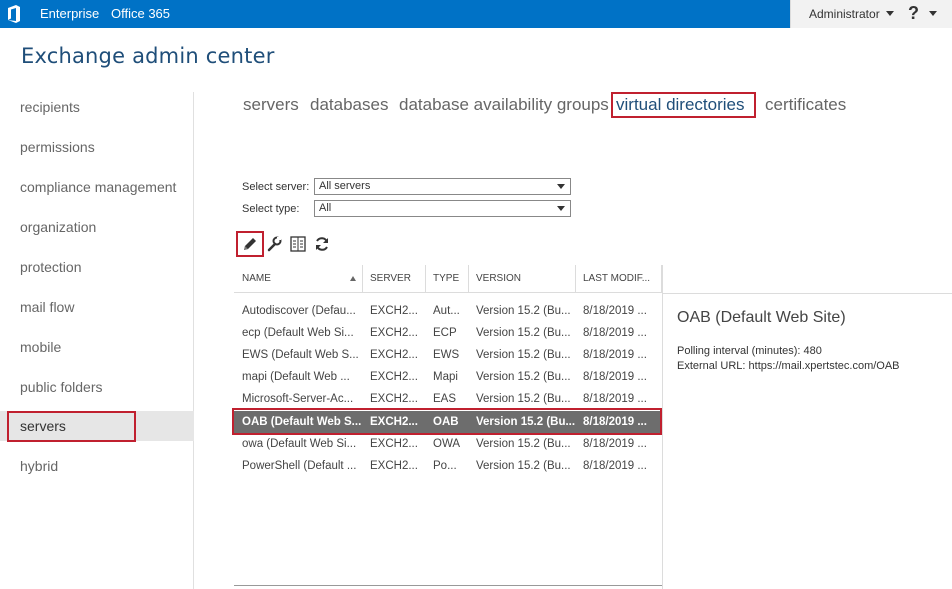 The height and width of the screenshot is (589, 952). What do you see at coordinates (504, 105) in the screenshot?
I see `tab-database-availability-groups: database availability groups` at bounding box center [504, 105].